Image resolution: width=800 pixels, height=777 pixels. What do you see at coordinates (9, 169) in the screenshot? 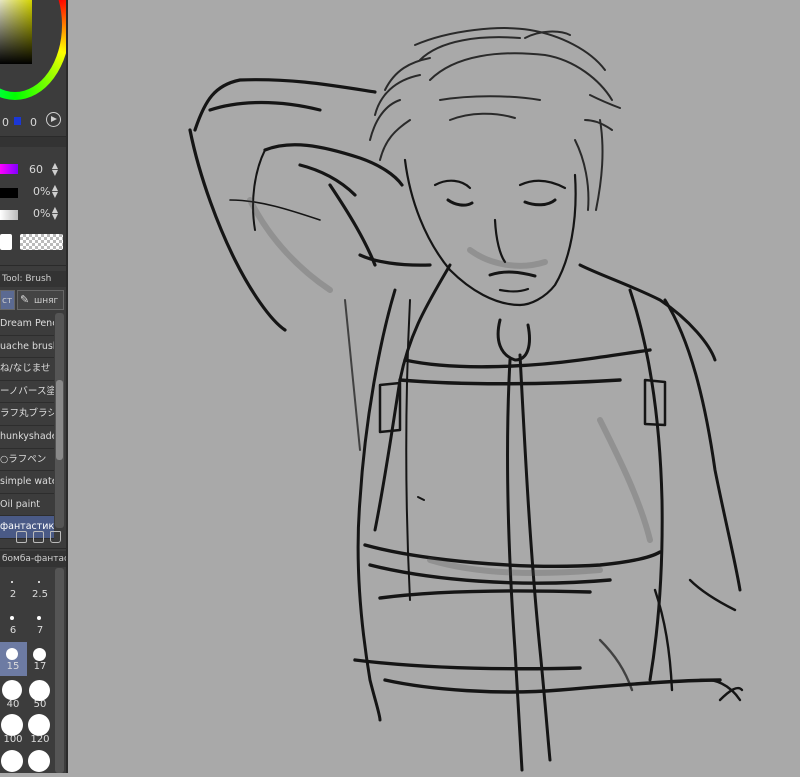
I see `opacity-slider-fill` at bounding box center [9, 169].